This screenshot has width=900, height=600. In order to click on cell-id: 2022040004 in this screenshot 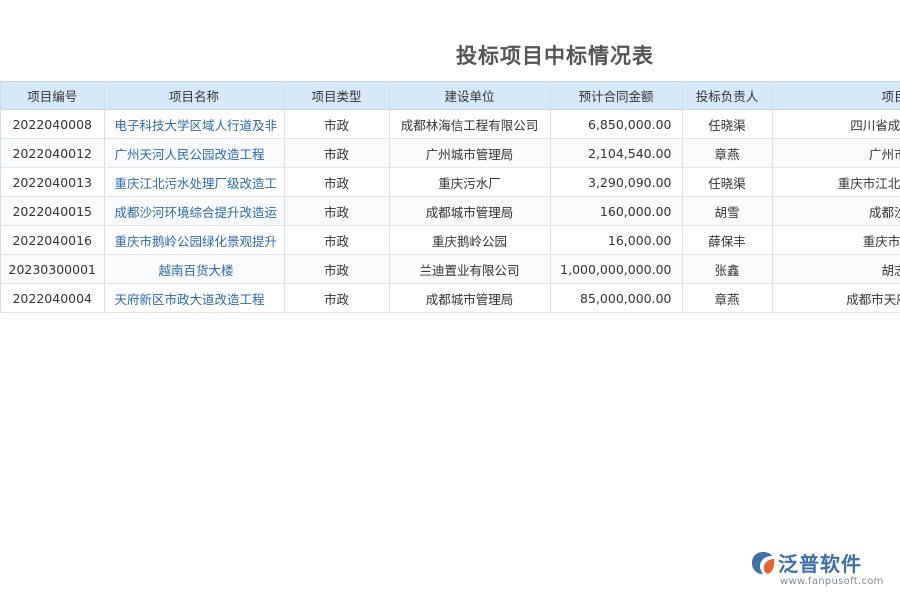, I will do `click(53, 298)`.